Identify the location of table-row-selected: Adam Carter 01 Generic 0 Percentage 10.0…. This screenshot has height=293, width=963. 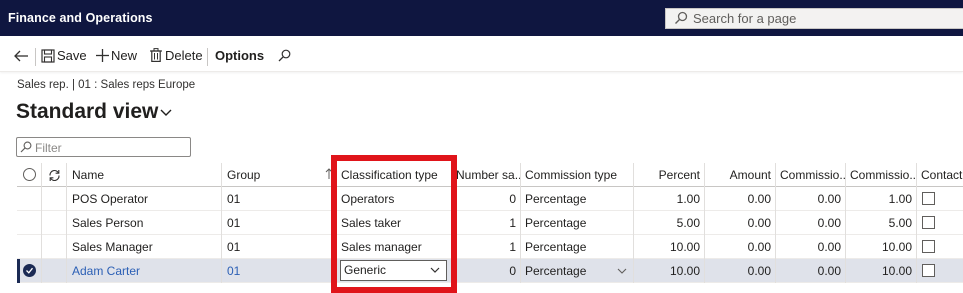
(490, 271).